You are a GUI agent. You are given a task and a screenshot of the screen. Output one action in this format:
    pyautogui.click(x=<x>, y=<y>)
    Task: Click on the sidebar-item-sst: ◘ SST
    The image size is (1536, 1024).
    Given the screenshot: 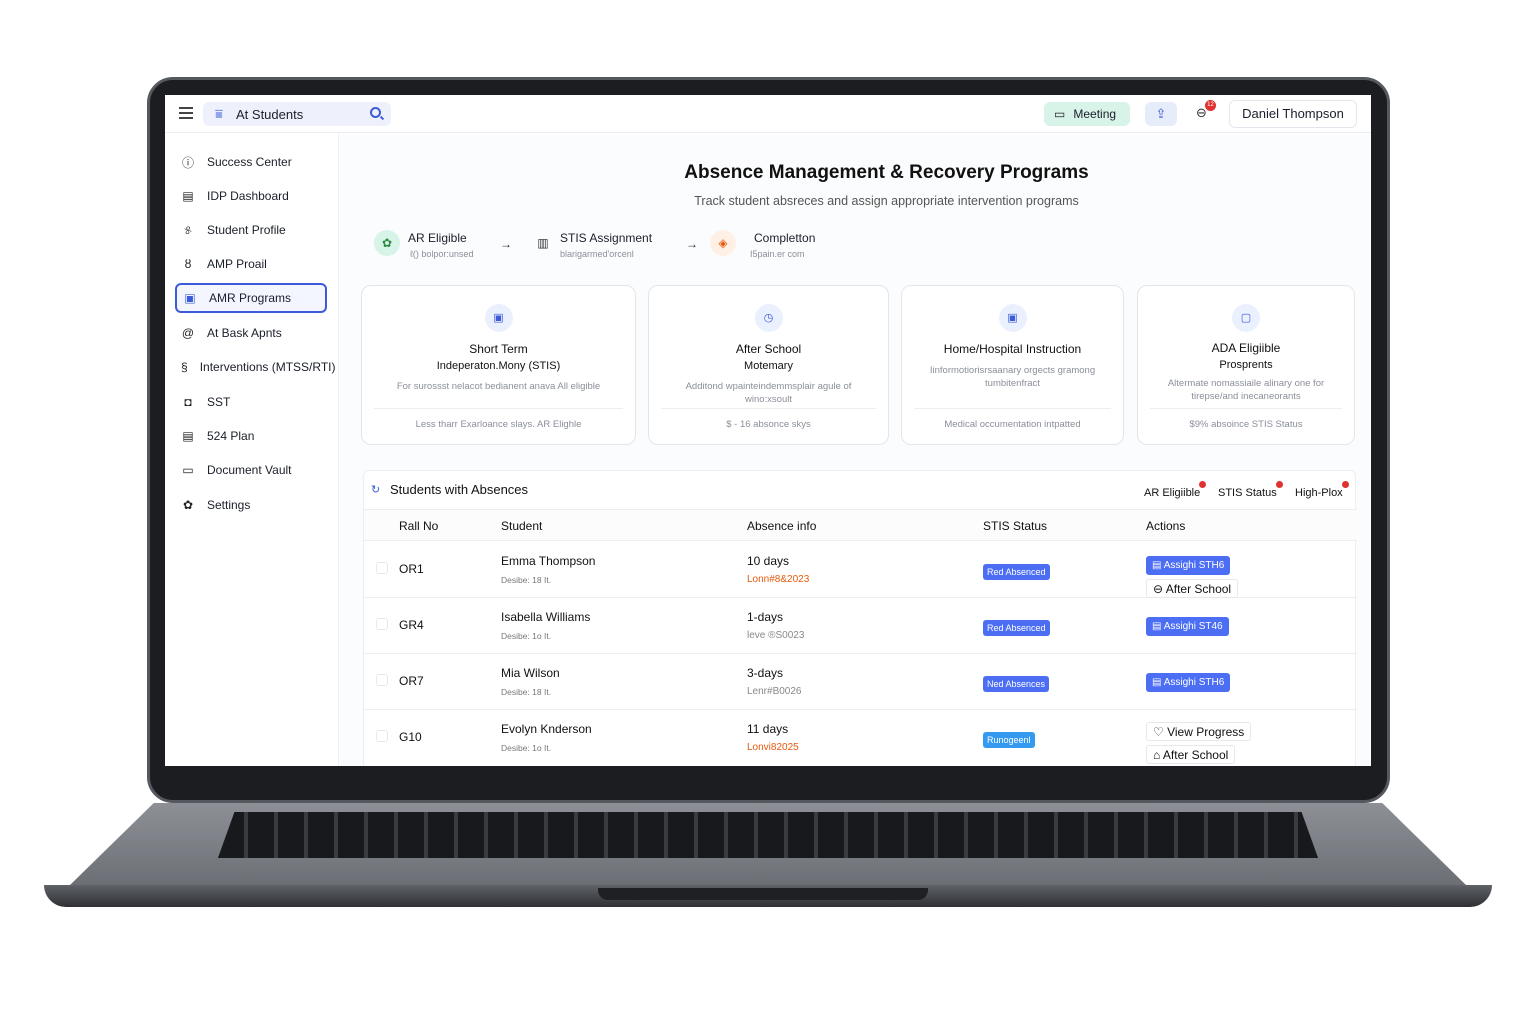 What is the action you would take?
    pyautogui.click(x=251, y=402)
    